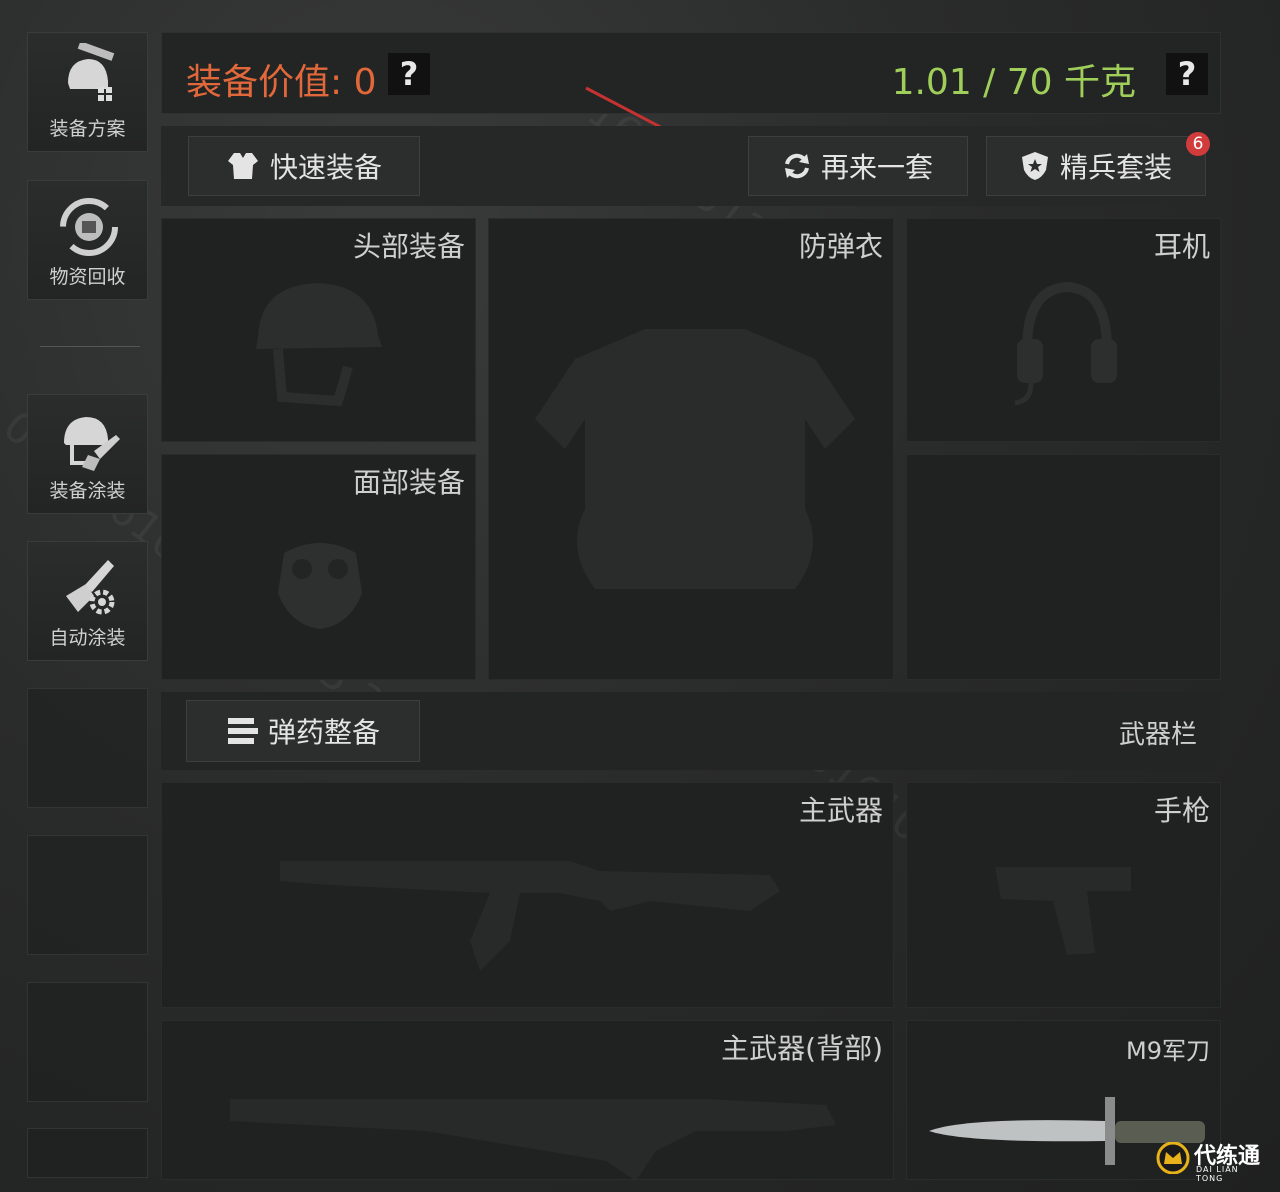 The width and height of the screenshot is (1280, 1192). I want to click on weight-help-button: ?, so click(1187, 74).